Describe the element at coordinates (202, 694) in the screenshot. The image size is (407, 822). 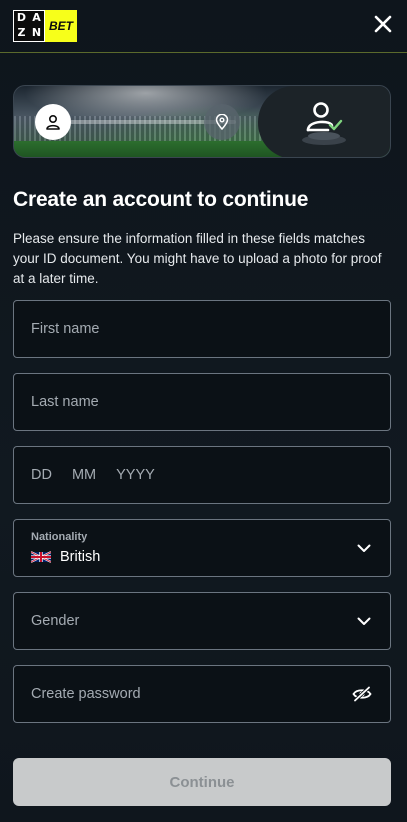
I see `password-field: Create password` at that location.